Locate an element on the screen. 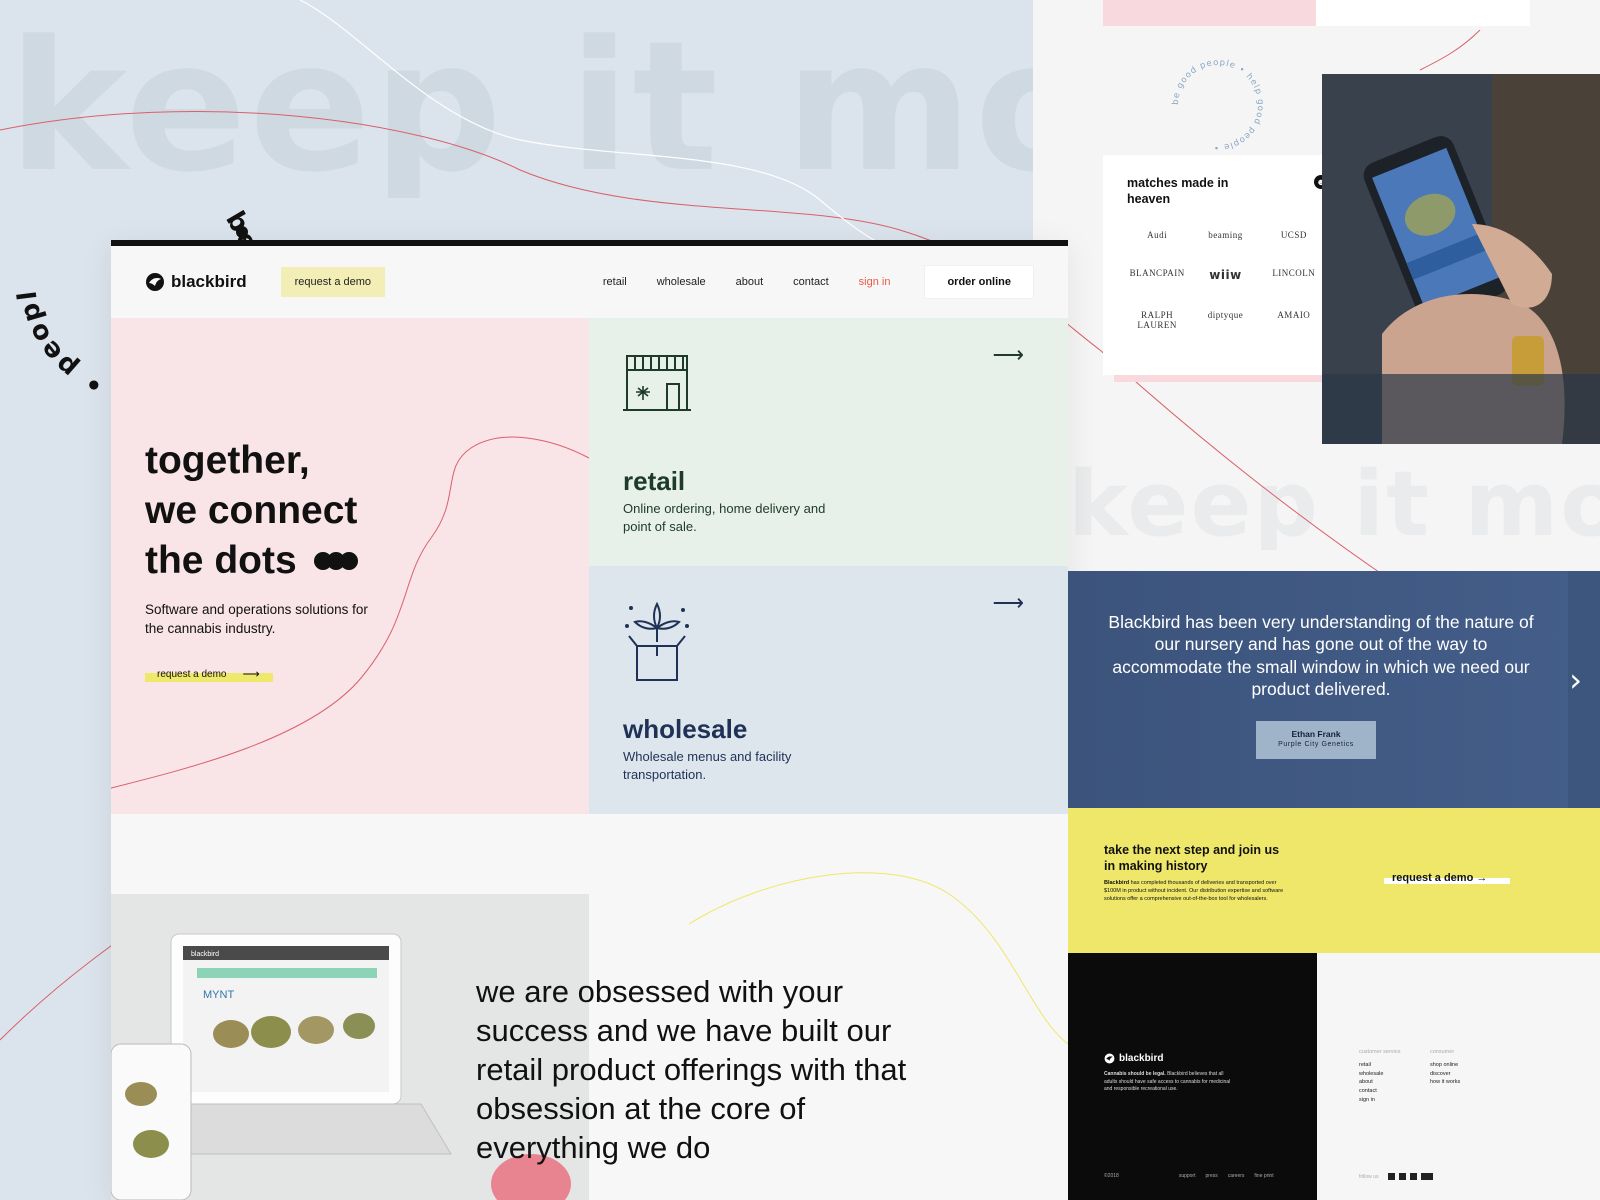 The width and height of the screenshot is (1600, 1200). youtube-icon is located at coordinates (1427, 1176).